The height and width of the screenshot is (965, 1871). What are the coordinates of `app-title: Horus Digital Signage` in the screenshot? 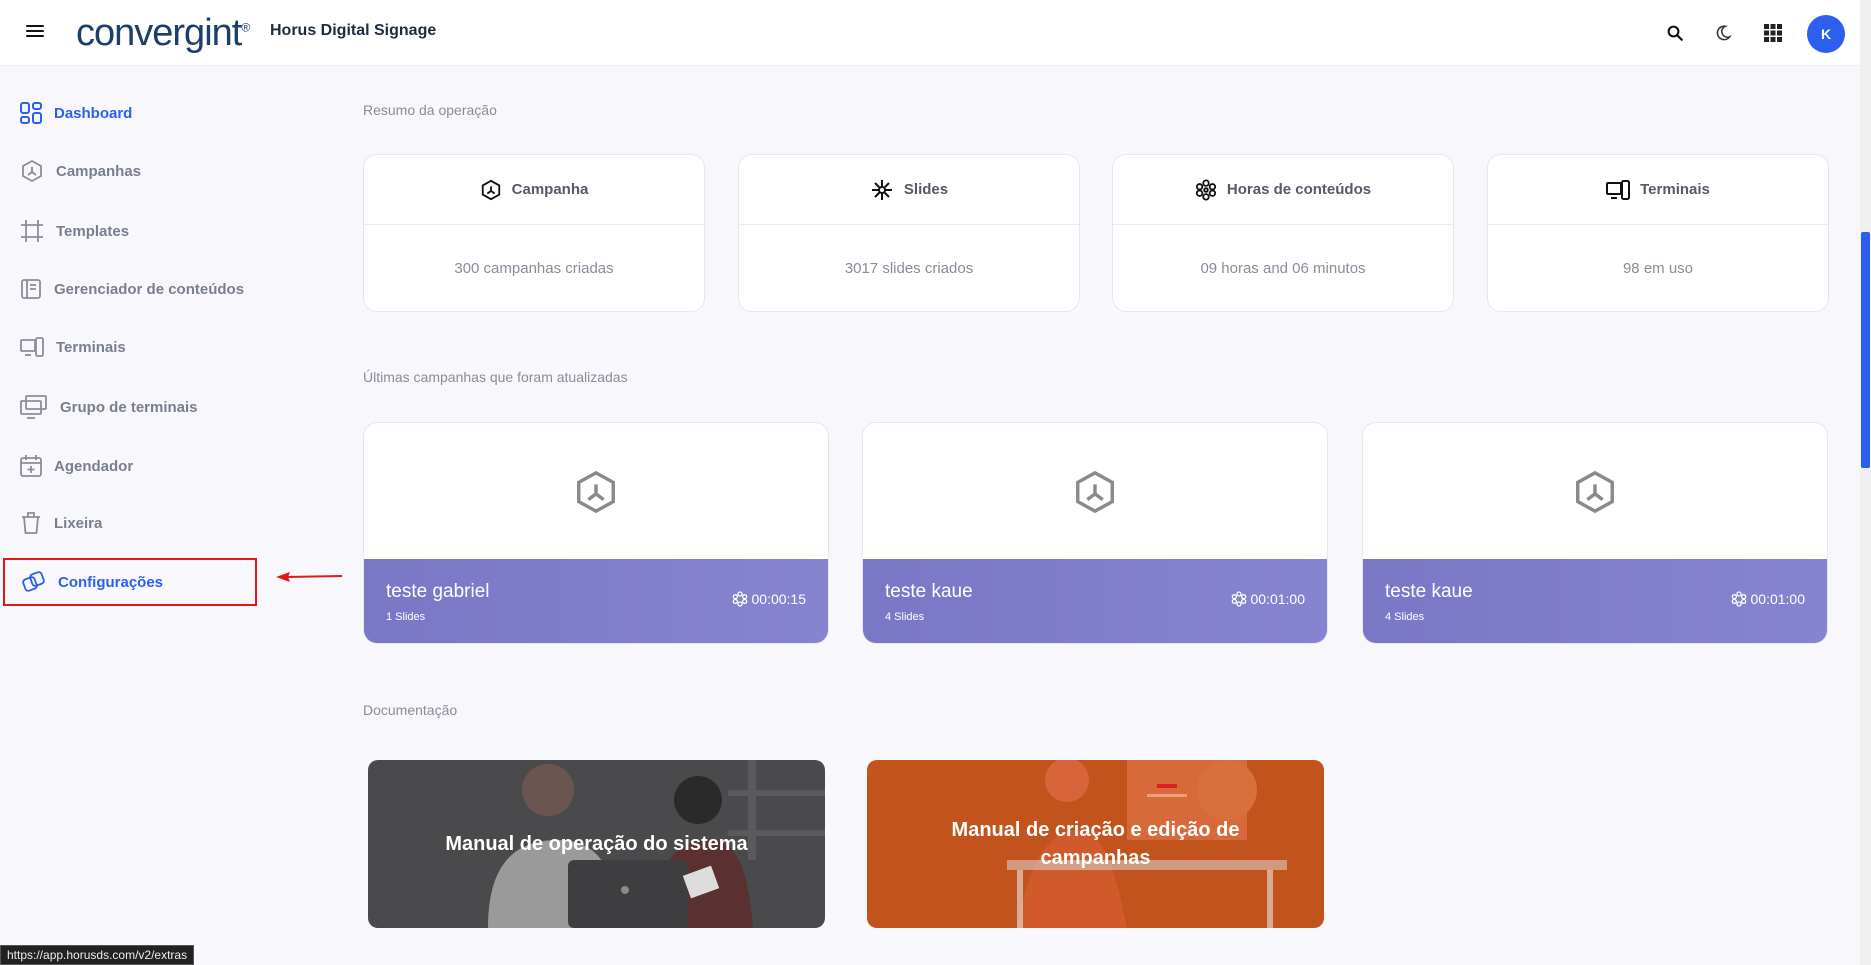 It's located at (353, 30).